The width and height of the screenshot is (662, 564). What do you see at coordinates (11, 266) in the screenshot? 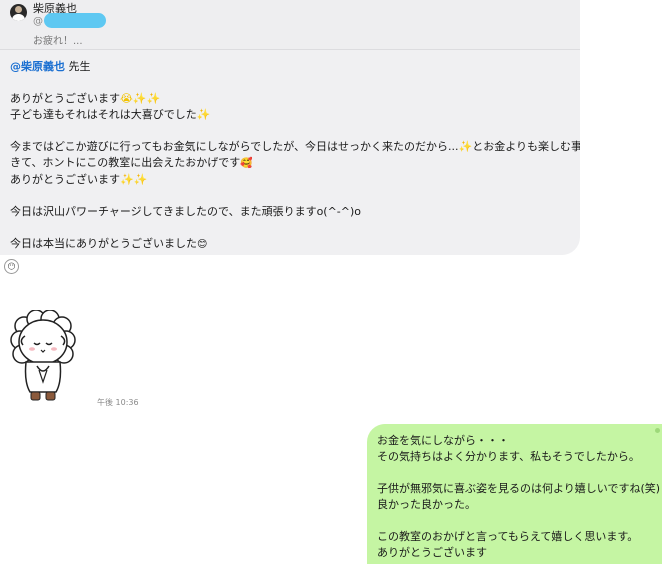
I see `smiley-icon: 😶` at bounding box center [11, 266].